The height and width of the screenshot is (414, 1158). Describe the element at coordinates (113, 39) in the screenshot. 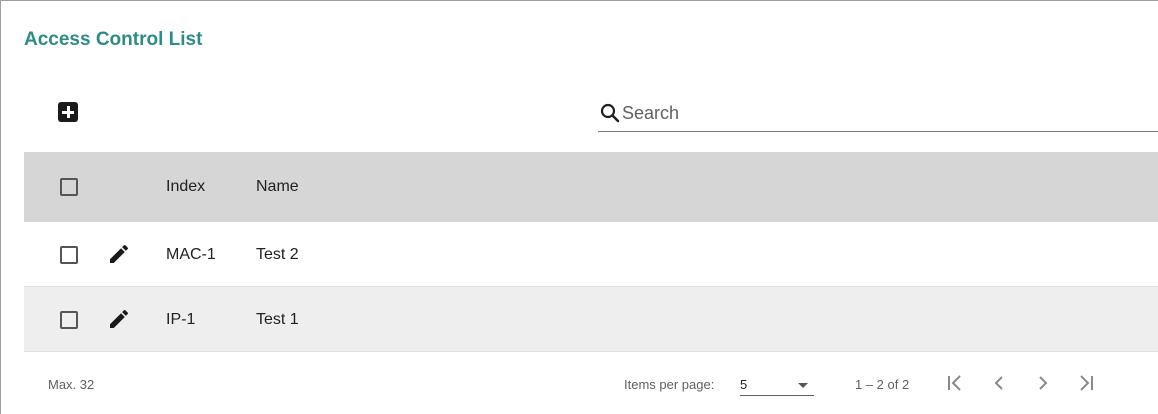

I see `page-title: Access Control List` at that location.